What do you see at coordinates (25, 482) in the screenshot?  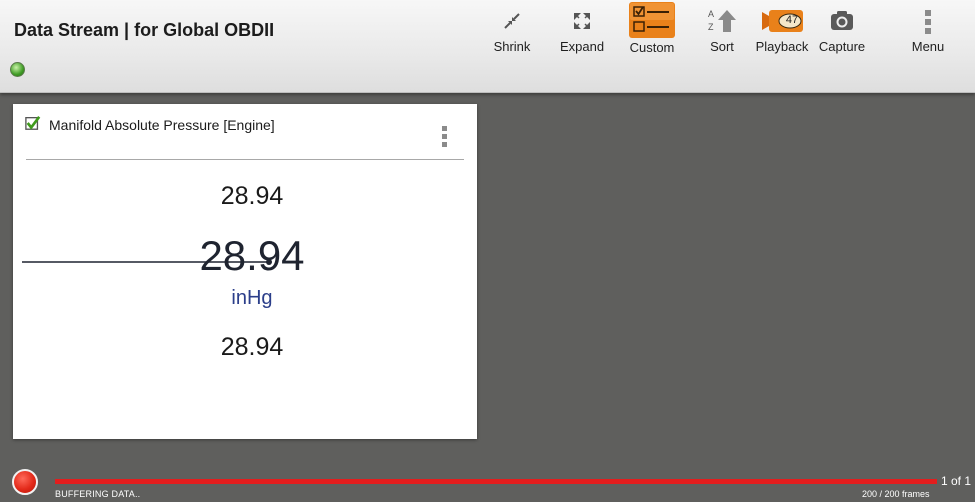 I see `record-button` at bounding box center [25, 482].